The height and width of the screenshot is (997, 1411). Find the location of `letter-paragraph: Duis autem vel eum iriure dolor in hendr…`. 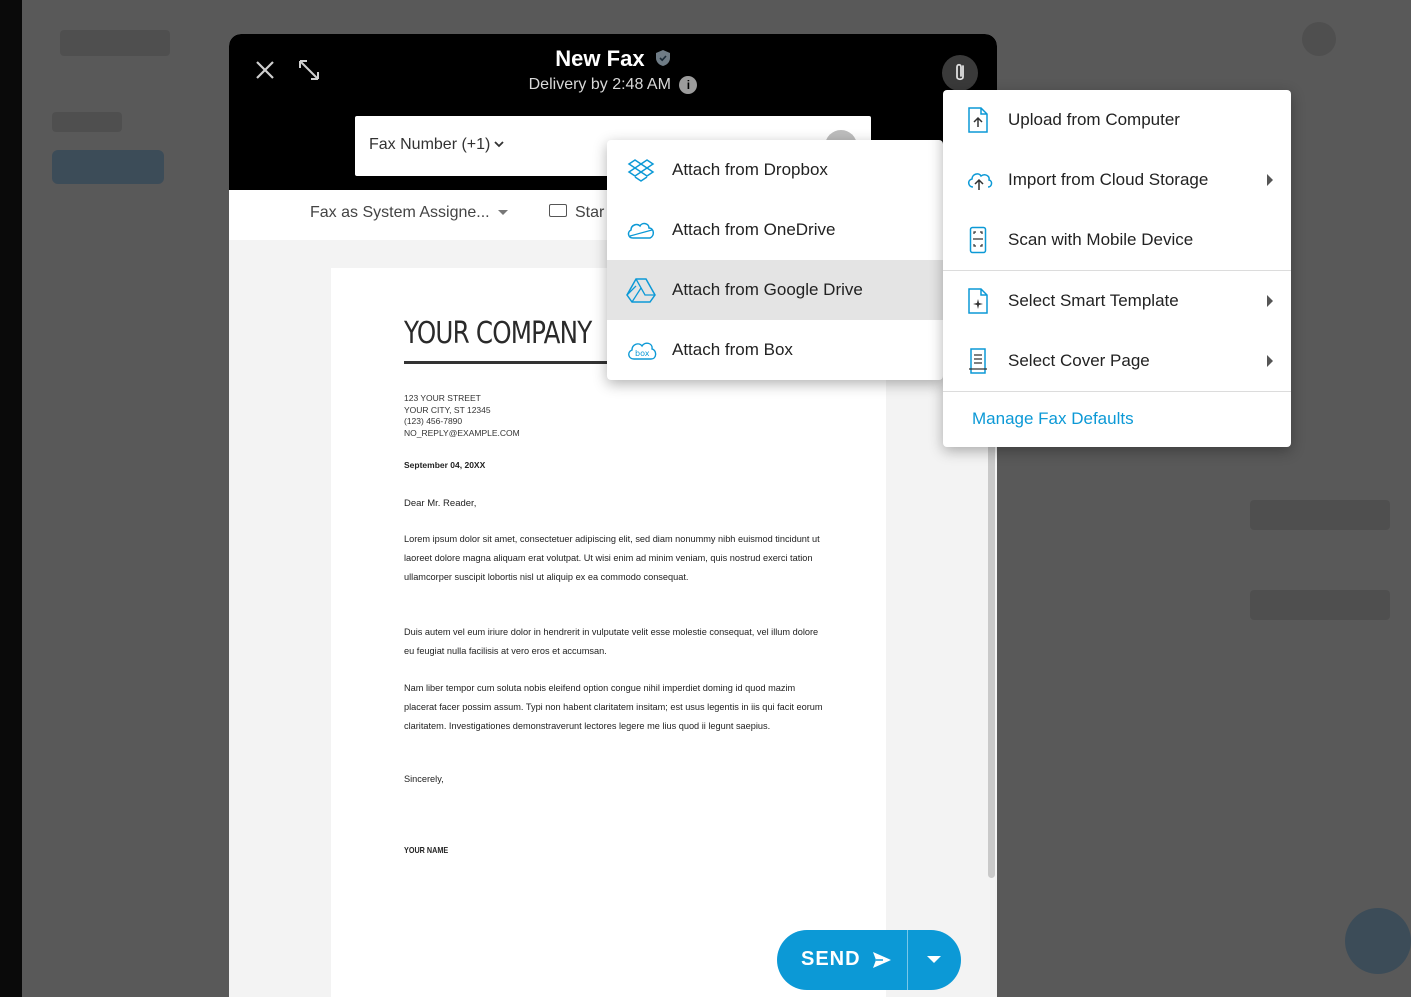

letter-paragraph: Duis autem vel eum iriure dolor in hendr… is located at coordinates (611, 641).